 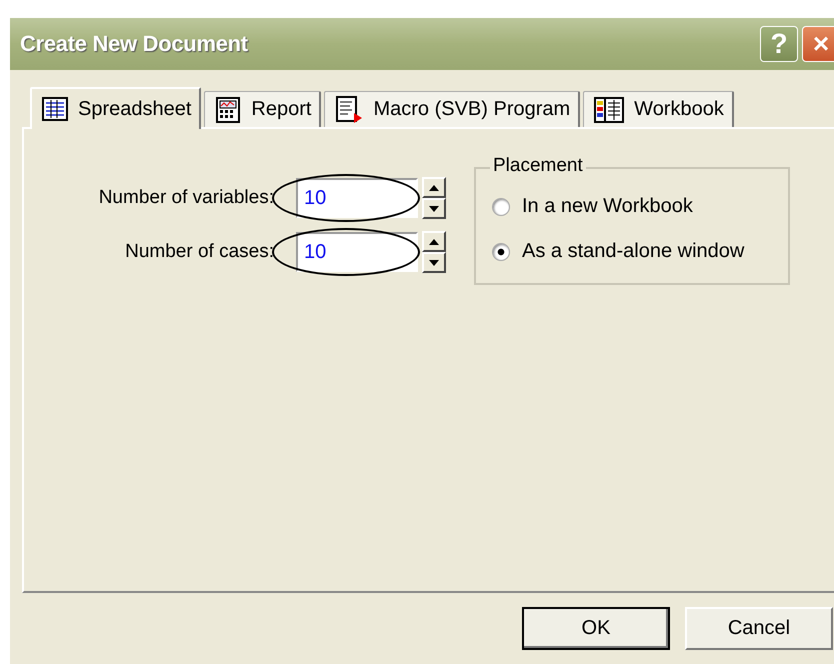 I want to click on radio-label: In a new Workbook, so click(x=607, y=206).